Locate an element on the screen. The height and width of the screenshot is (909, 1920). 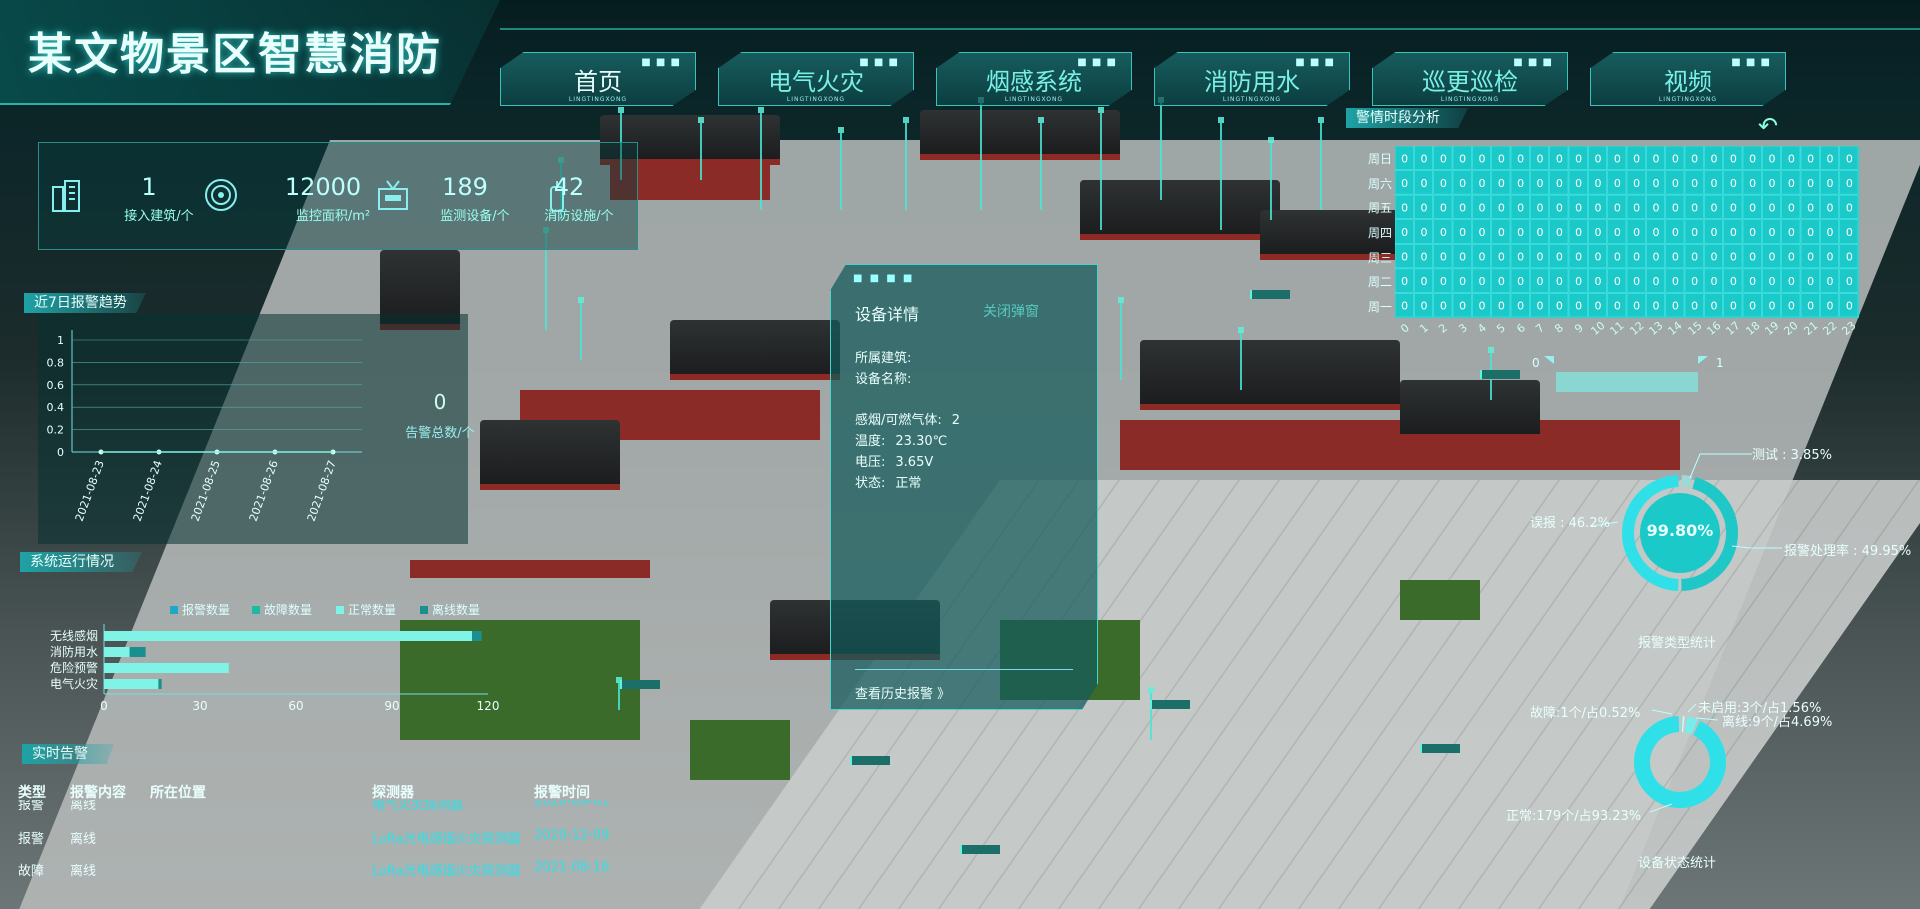
legend-label: 离线数量 is located at coordinates (456, 610).